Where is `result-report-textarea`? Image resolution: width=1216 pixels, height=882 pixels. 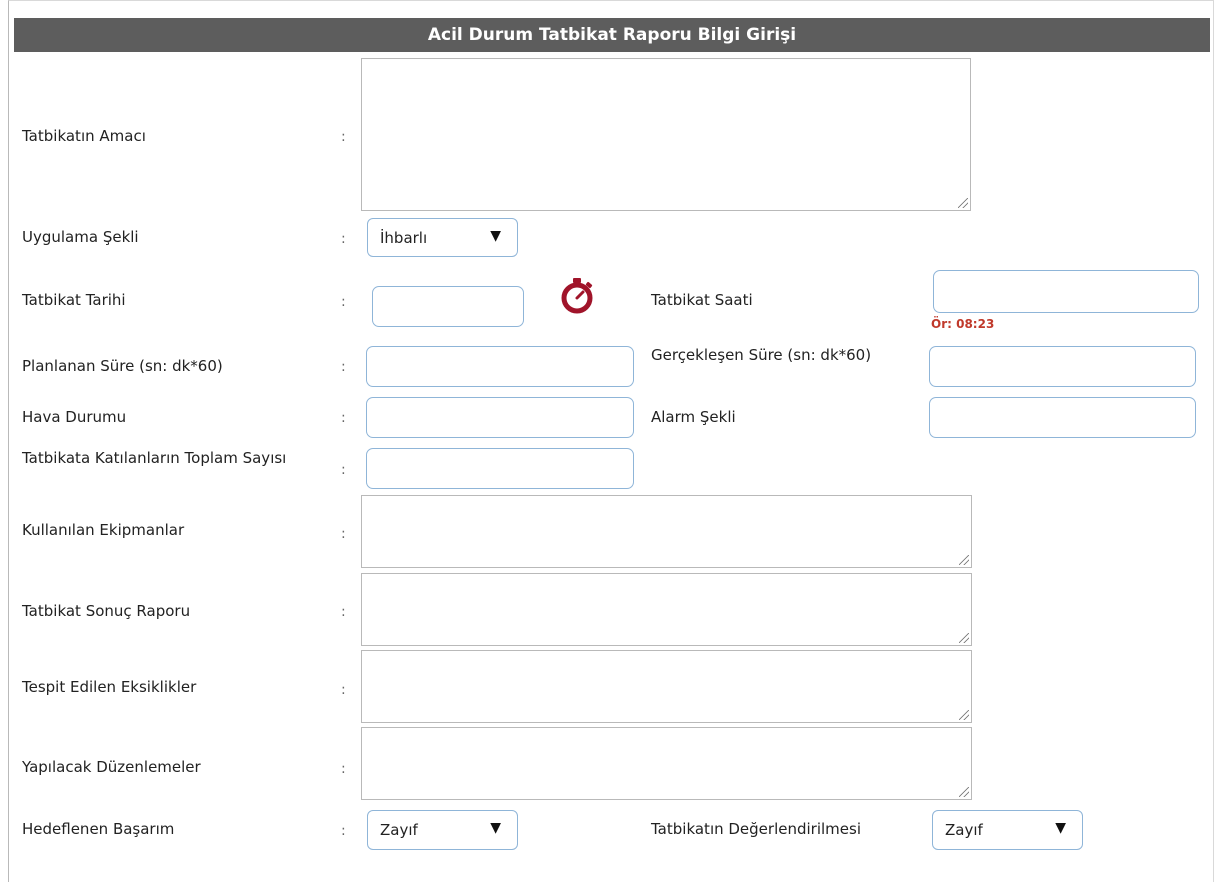 result-report-textarea is located at coordinates (666, 609).